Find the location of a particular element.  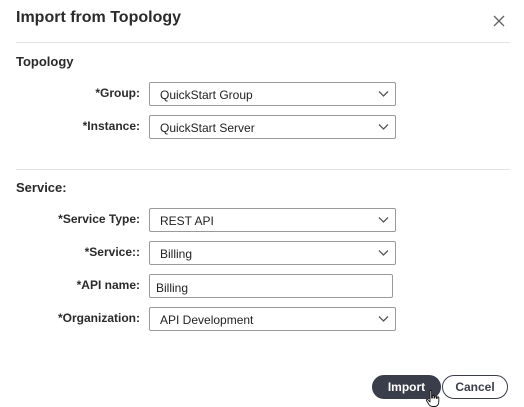

api-name-input is located at coordinates (271, 286).